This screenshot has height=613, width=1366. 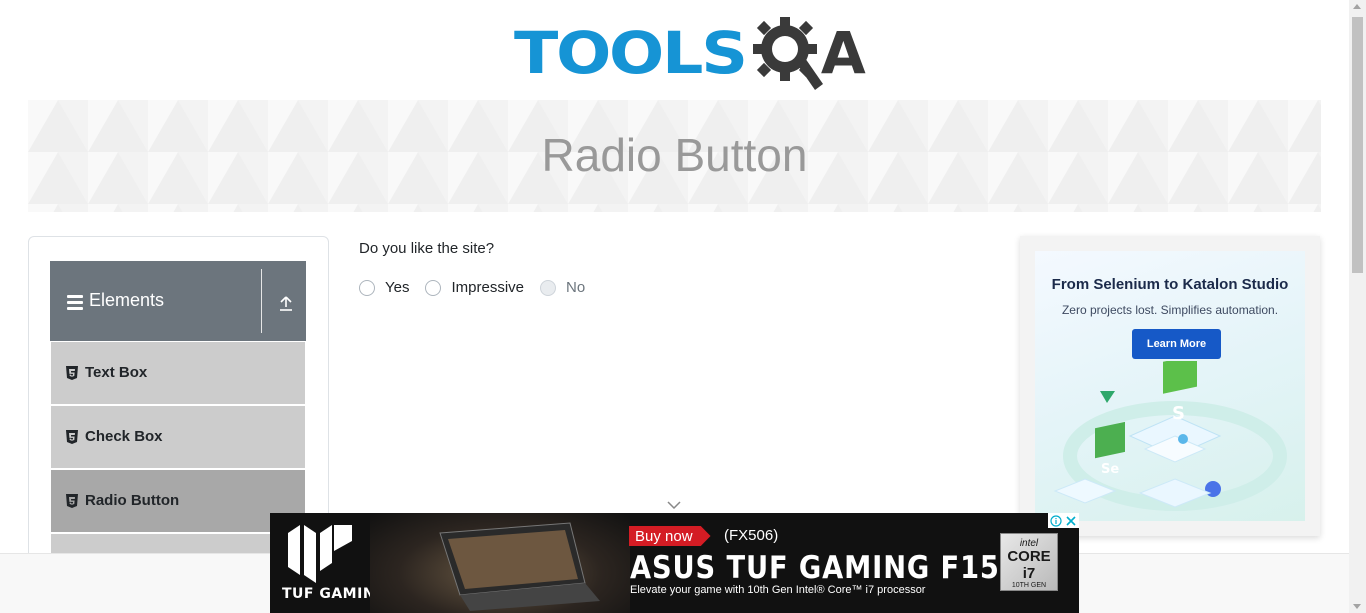 I want to click on toolsqa-logo: TOOLS A, so click(x=690, y=53).